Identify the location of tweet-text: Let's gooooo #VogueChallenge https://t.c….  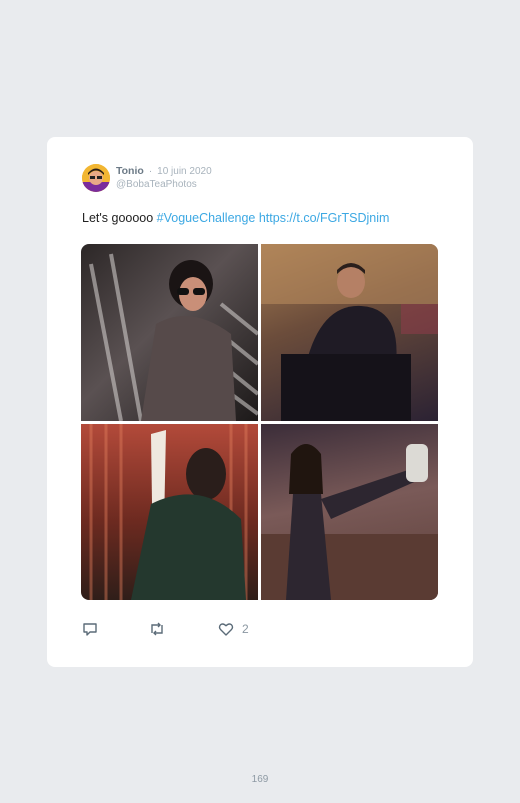
(235, 218).